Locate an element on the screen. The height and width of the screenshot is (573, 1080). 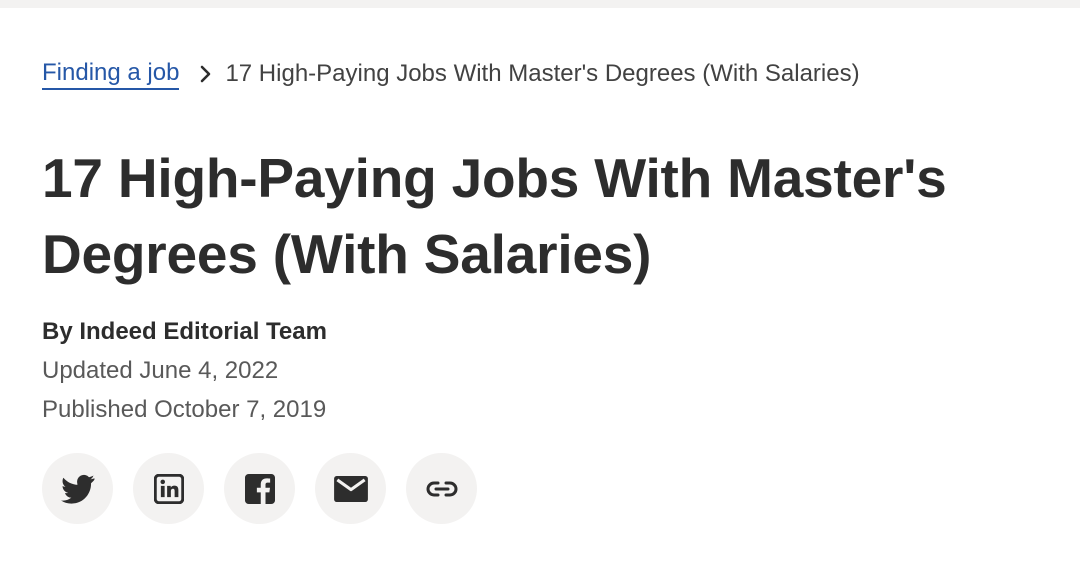
twitter-icon is located at coordinates (77, 489).